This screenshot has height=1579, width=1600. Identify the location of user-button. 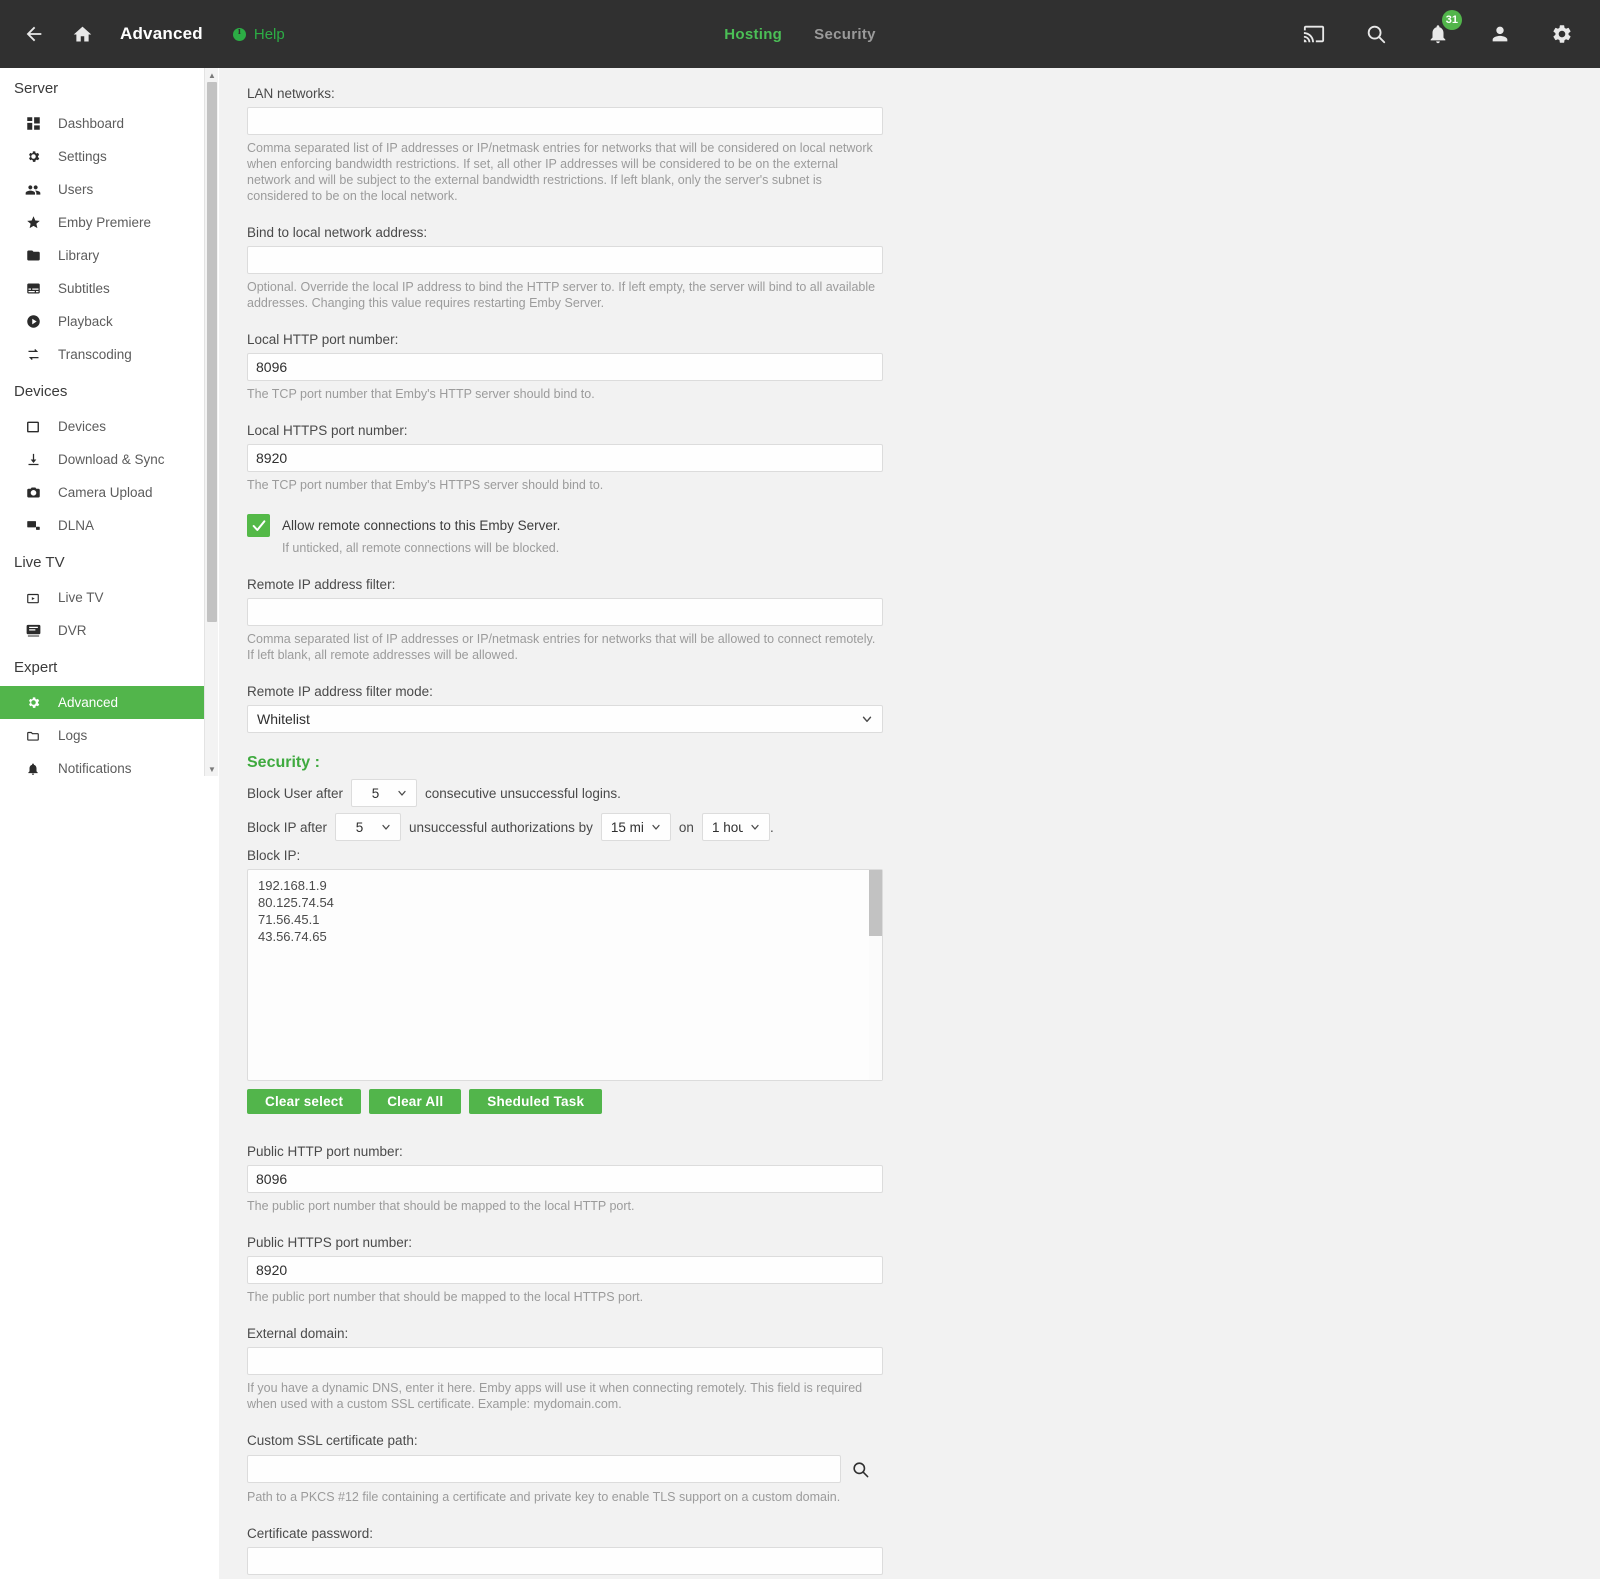
(1500, 34).